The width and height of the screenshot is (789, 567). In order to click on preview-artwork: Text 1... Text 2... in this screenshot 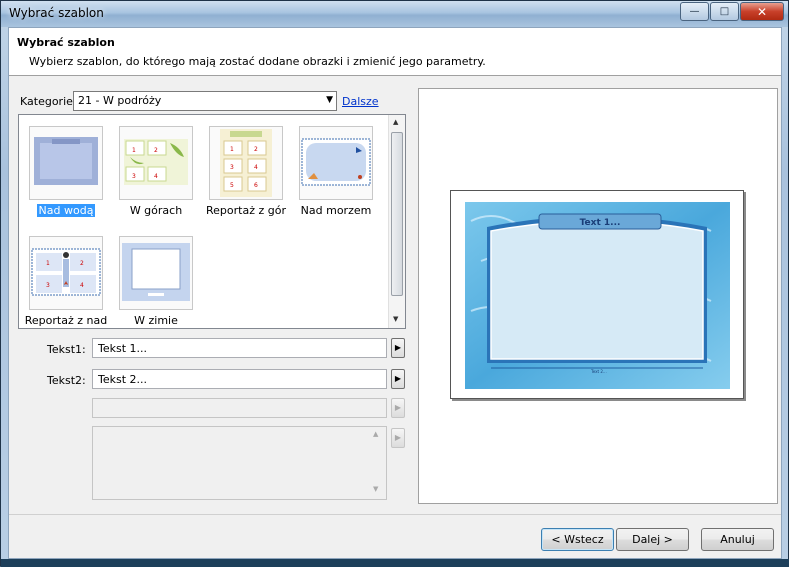, I will do `click(597, 295)`.